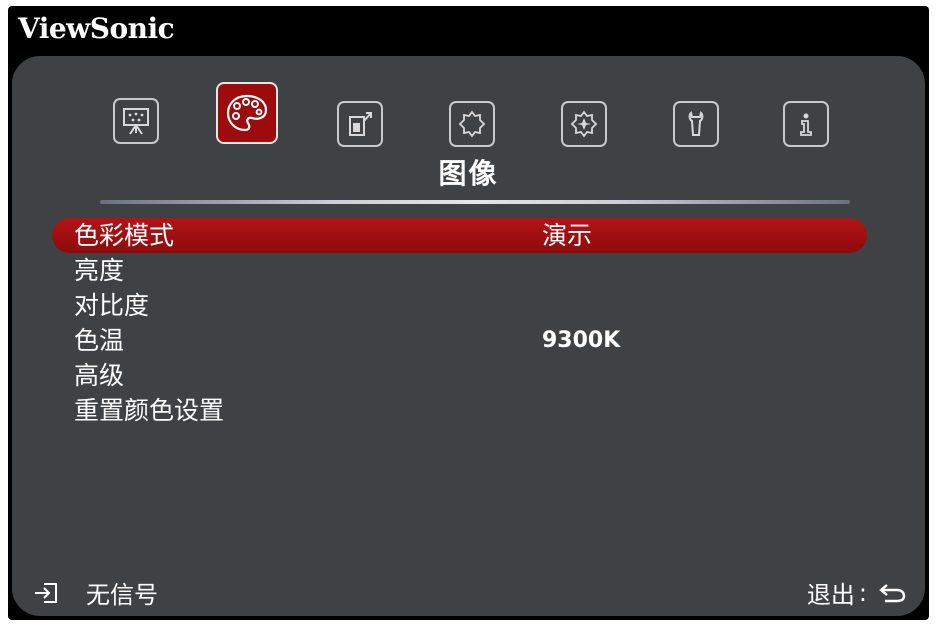 The width and height of the screenshot is (937, 626). What do you see at coordinates (459, 270) in the screenshot?
I see `menu-item-brightness: 亮度` at bounding box center [459, 270].